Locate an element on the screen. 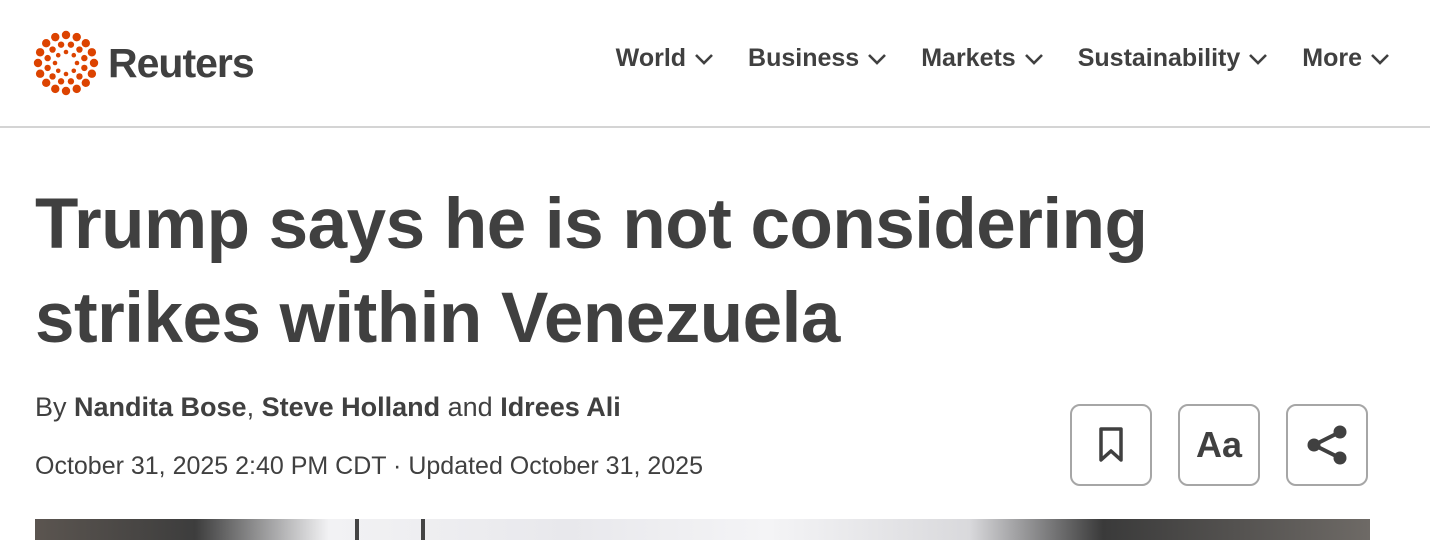  font-size-label: Aa is located at coordinates (1219, 444).